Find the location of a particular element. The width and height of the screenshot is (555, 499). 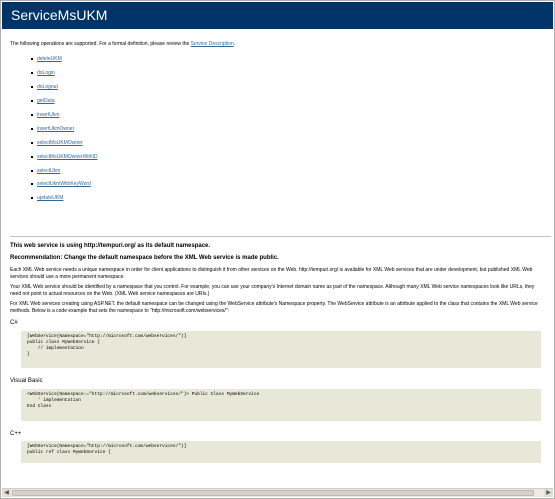

operation-link-selectmsukmowner: selectMsUKMOwner is located at coordinates (60, 143).